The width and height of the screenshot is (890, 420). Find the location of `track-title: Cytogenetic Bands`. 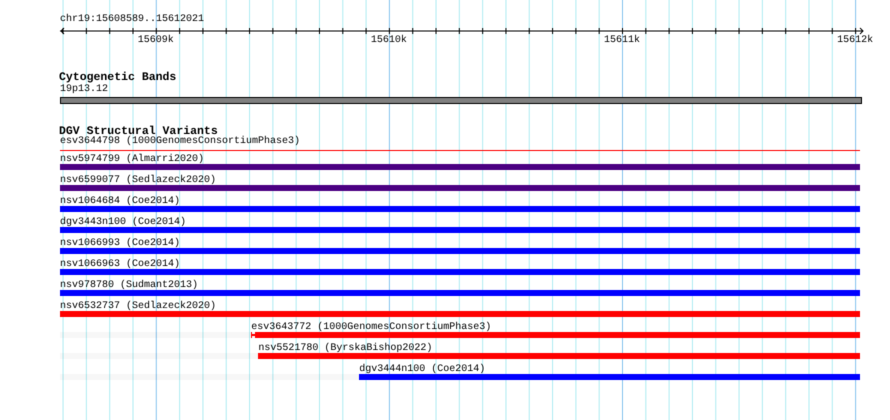

track-title: Cytogenetic Bands is located at coordinates (117, 77).